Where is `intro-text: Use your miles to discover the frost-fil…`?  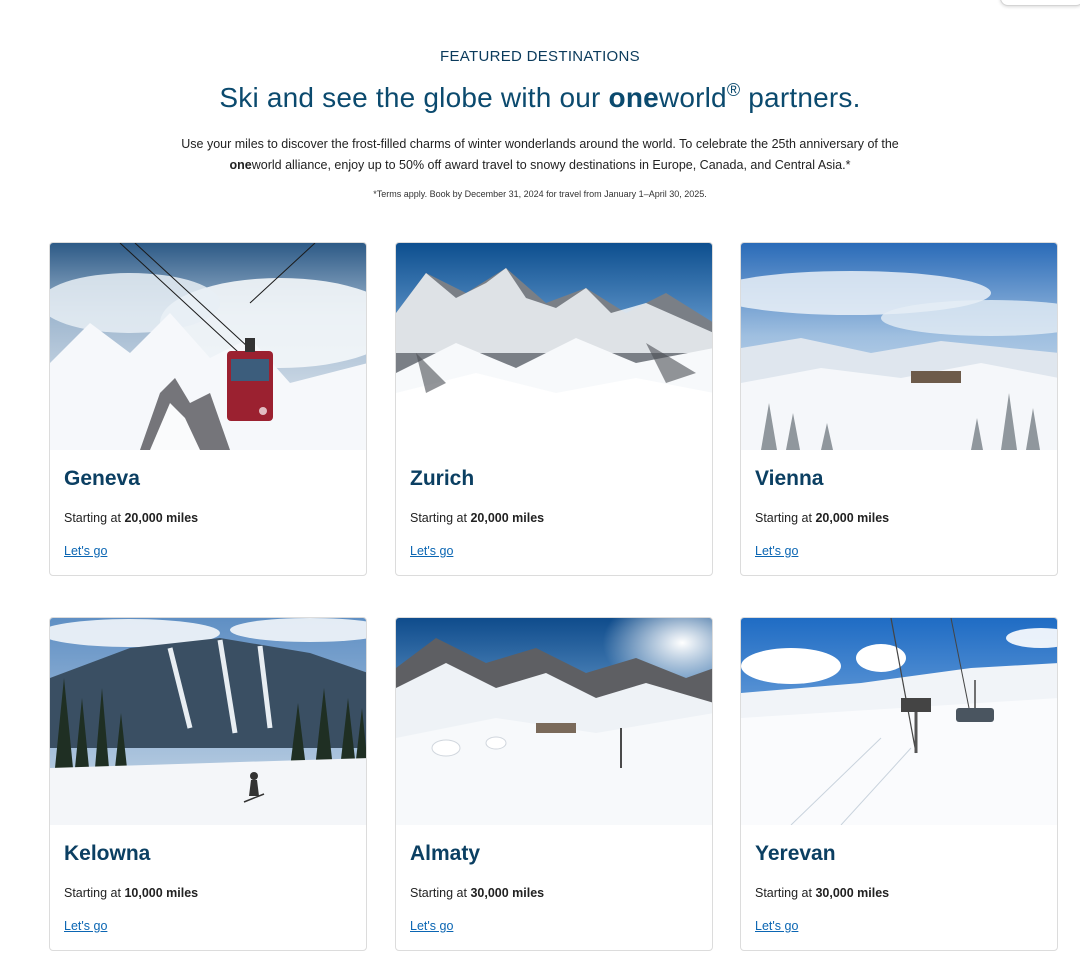
intro-text: Use your miles to discover the frost-fil… is located at coordinates (540, 155).